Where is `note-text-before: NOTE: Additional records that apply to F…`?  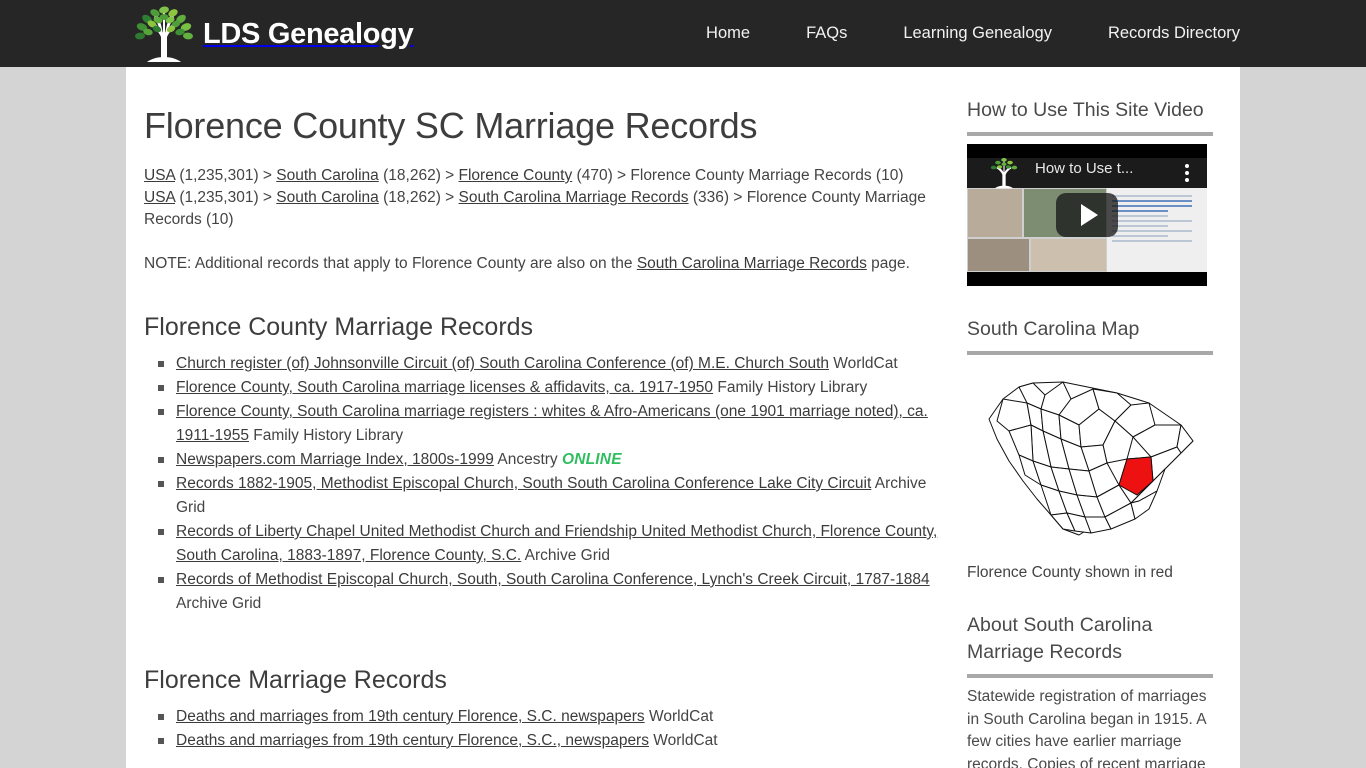 note-text-before: NOTE: Additional records that apply to F… is located at coordinates (390, 263).